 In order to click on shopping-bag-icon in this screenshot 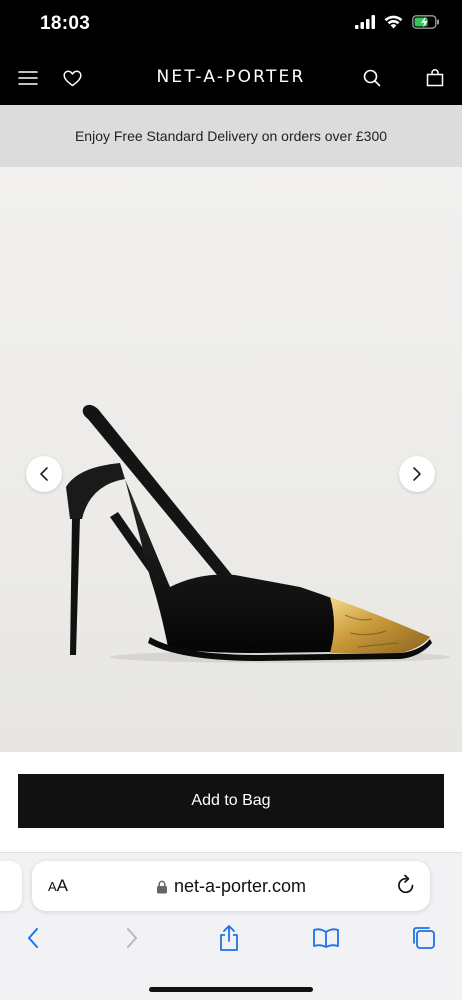, I will do `click(435, 78)`.